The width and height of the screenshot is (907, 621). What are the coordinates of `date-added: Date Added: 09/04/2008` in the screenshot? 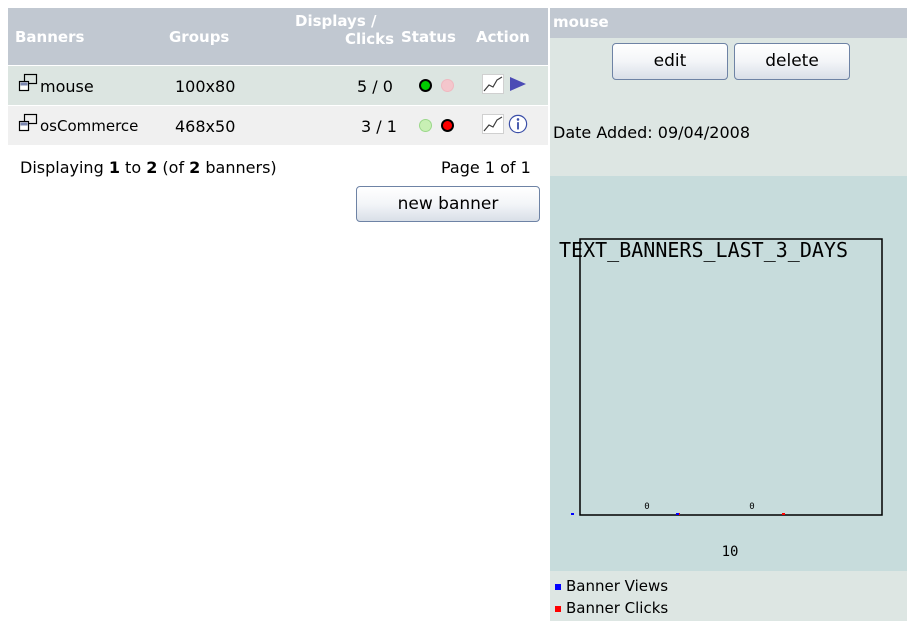 It's located at (651, 132).